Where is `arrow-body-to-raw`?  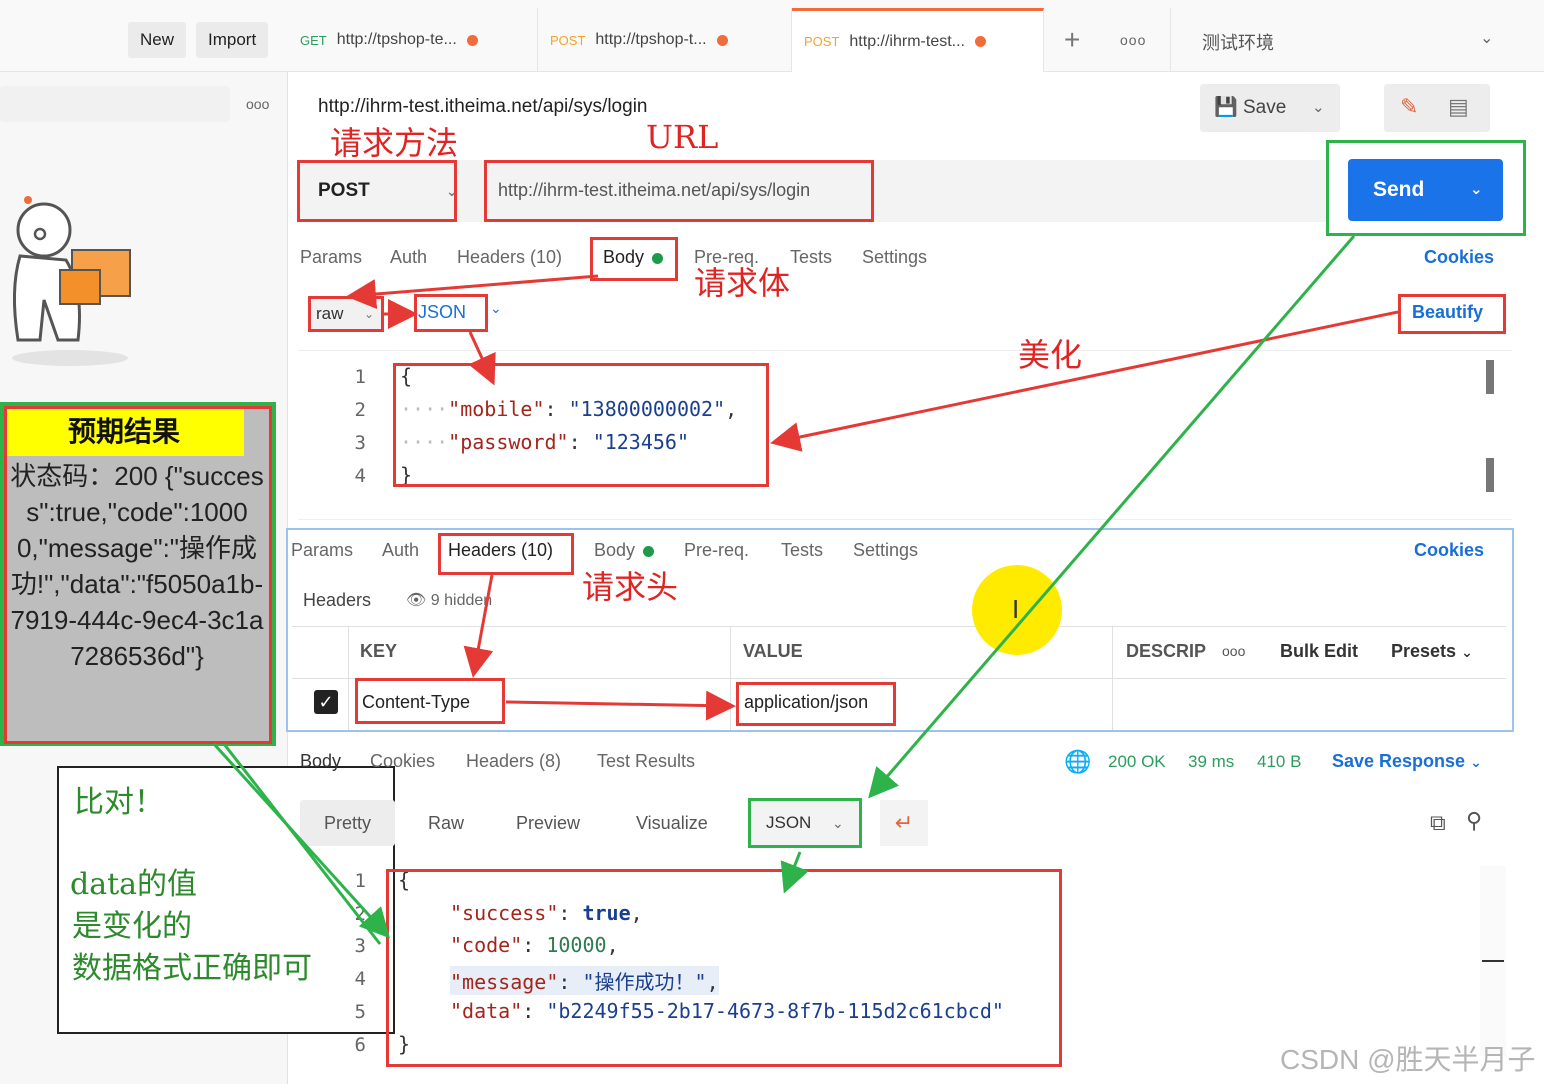 arrow-body-to-raw is located at coordinates (472, 292).